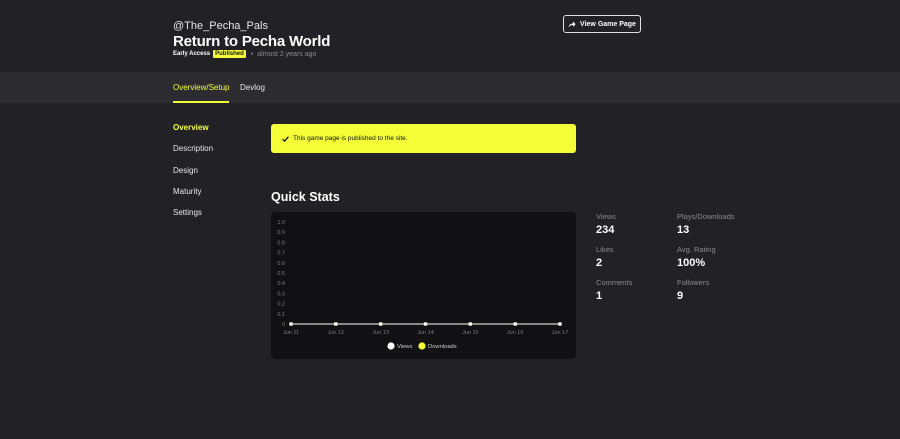 Image resolution: width=900 pixels, height=439 pixels. What do you see at coordinates (281, 294) in the screenshot?
I see `y-tick-label: 0.3` at bounding box center [281, 294].